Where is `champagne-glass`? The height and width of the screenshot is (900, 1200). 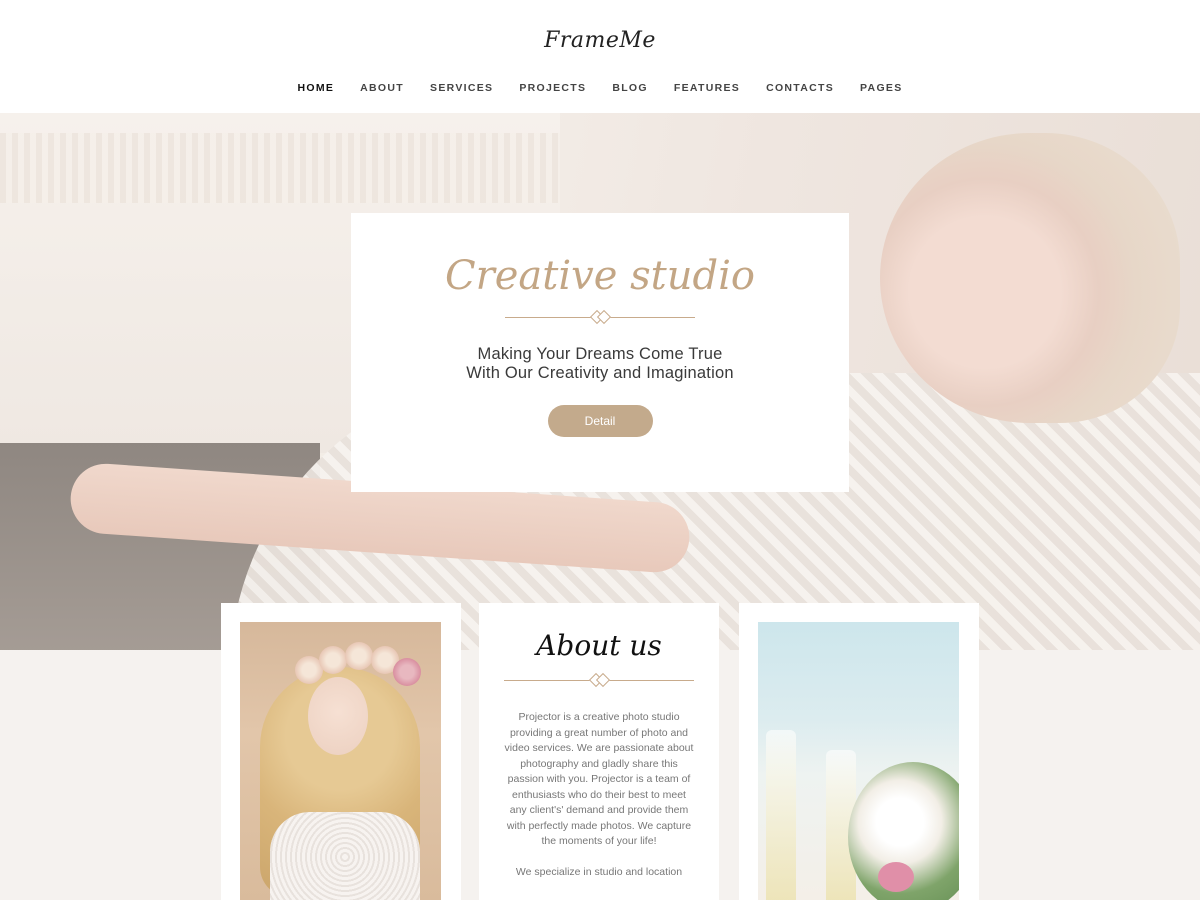
champagne-glass is located at coordinates (781, 815).